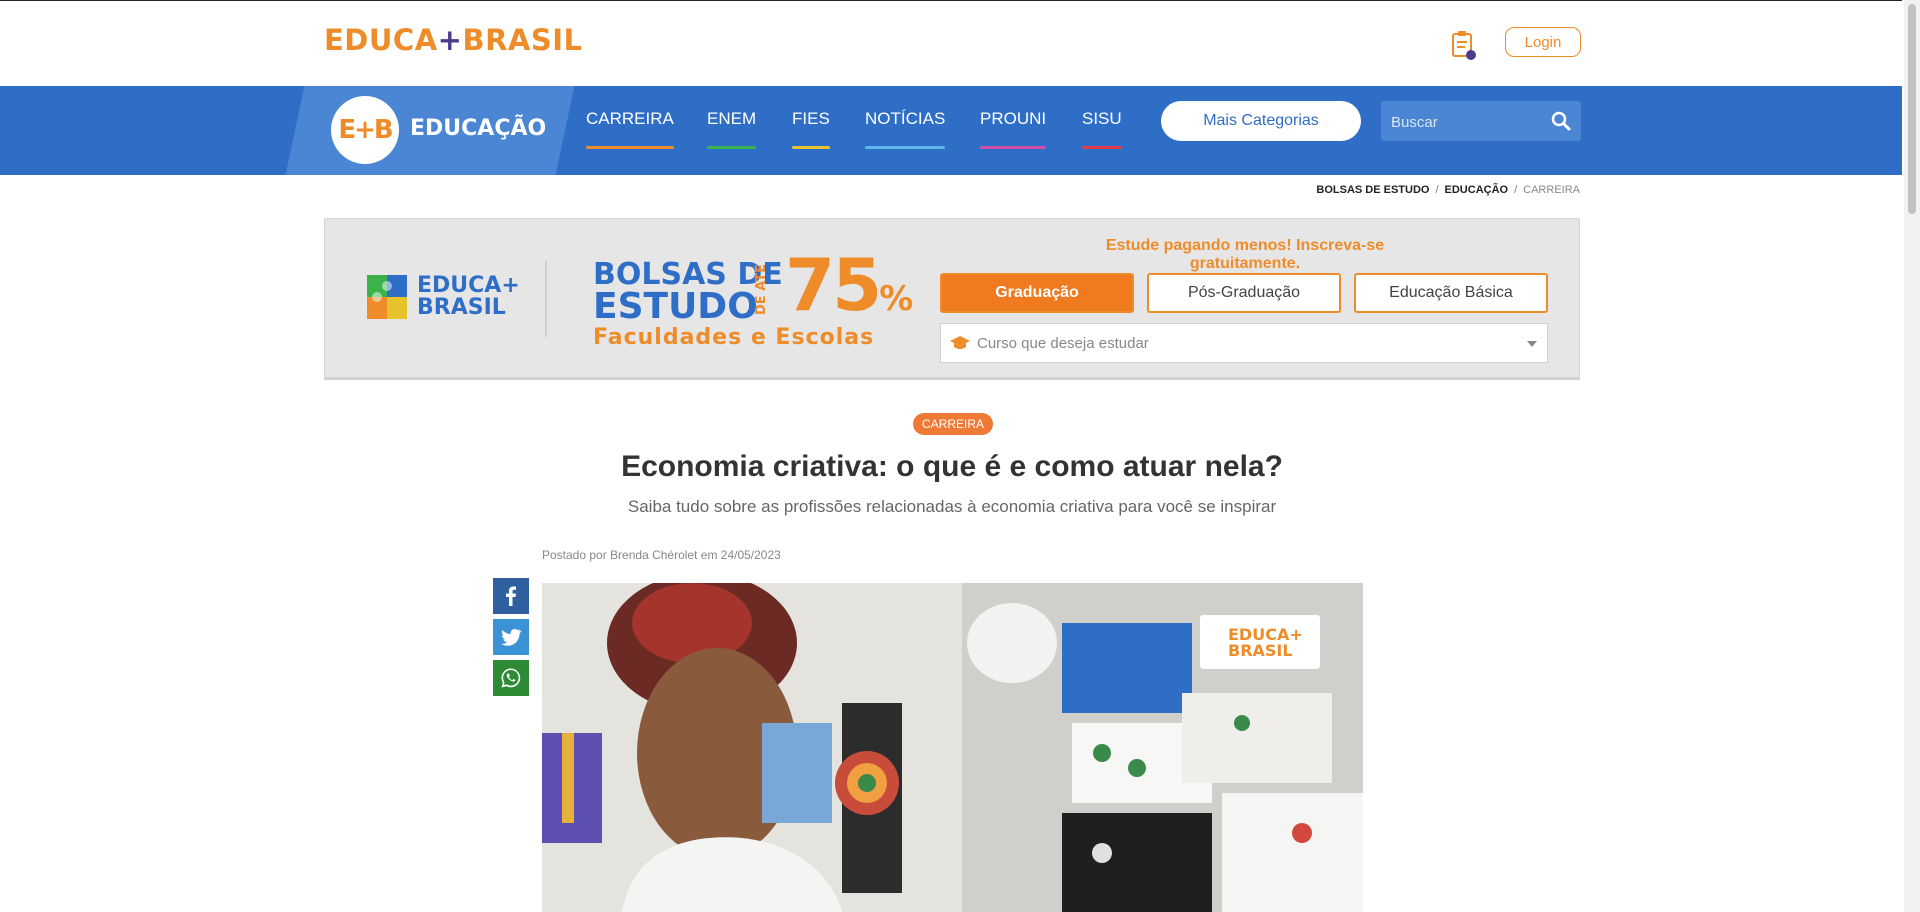  I want to click on category-tag: CARREIRA, so click(953, 424).